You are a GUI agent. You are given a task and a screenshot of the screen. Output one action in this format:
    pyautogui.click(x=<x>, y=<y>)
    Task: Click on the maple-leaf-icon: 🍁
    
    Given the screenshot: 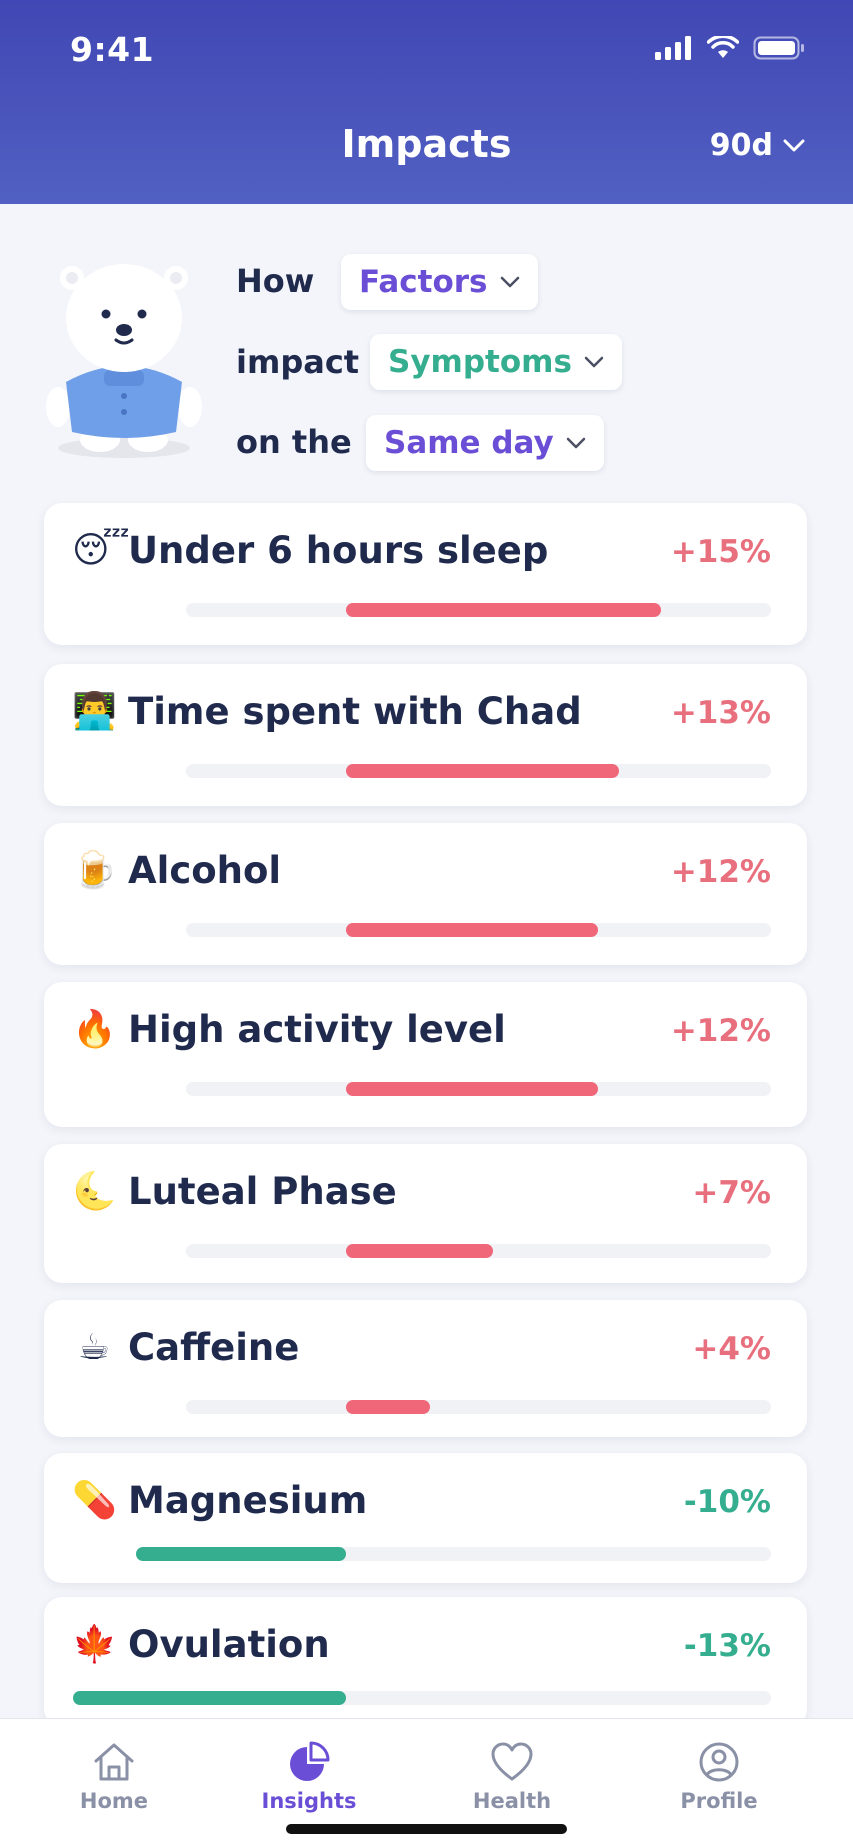 What is the action you would take?
    pyautogui.click(x=94, y=1644)
    